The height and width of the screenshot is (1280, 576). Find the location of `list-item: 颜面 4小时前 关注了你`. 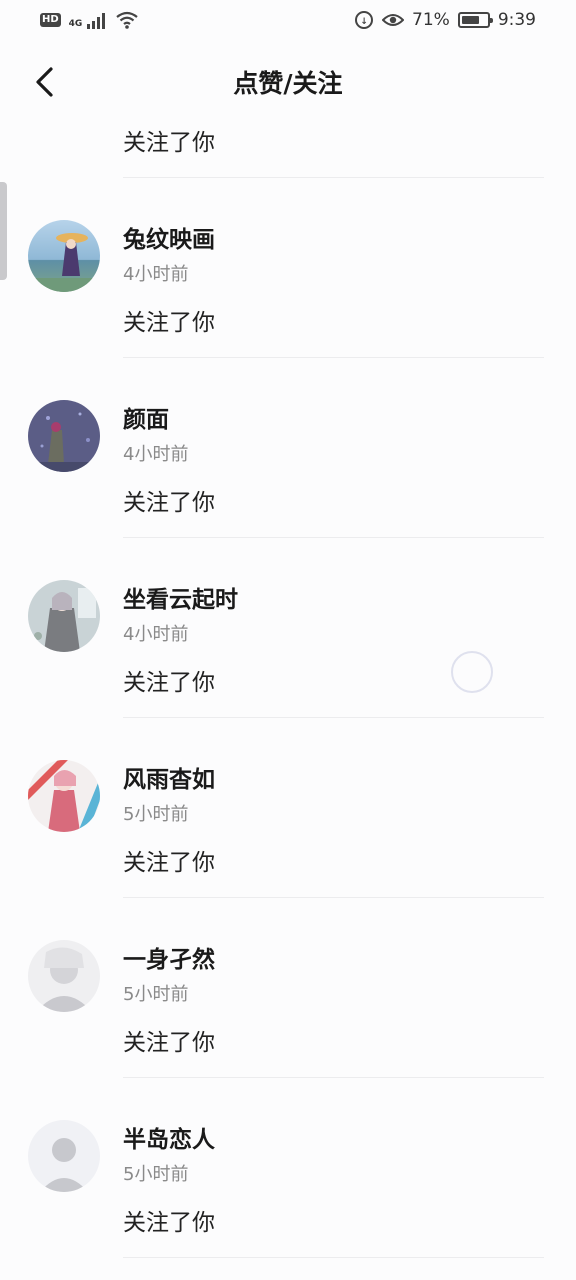

list-item: 颜面 4小时前 关注了你 is located at coordinates (288, 448).